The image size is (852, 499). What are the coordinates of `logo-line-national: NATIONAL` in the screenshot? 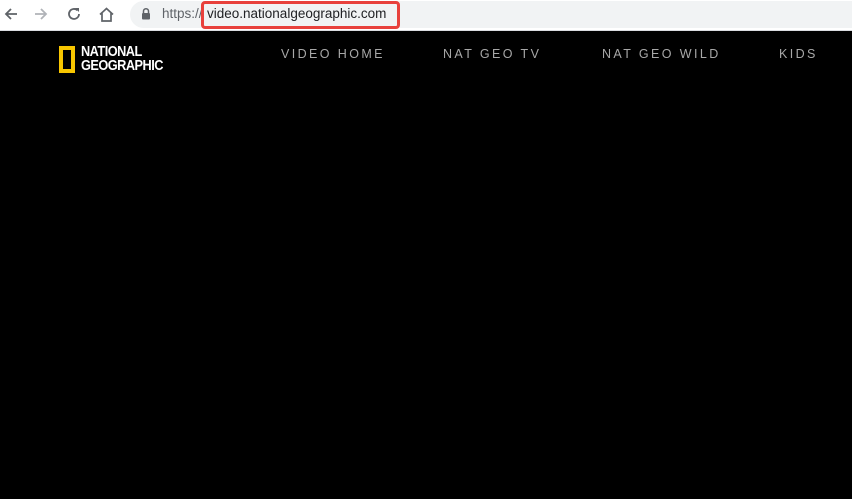 It's located at (111, 52).